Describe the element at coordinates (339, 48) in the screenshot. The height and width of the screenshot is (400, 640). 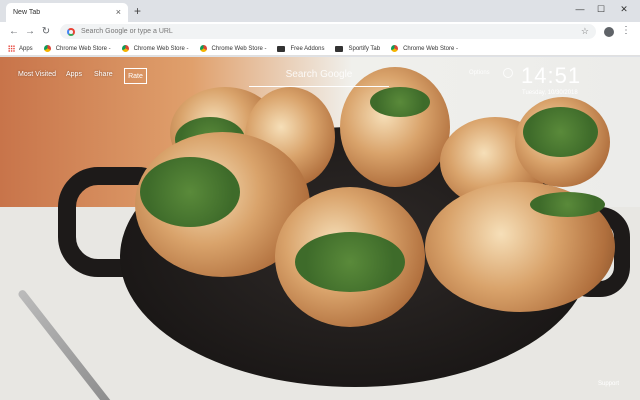
I see `sportify-icon` at that location.